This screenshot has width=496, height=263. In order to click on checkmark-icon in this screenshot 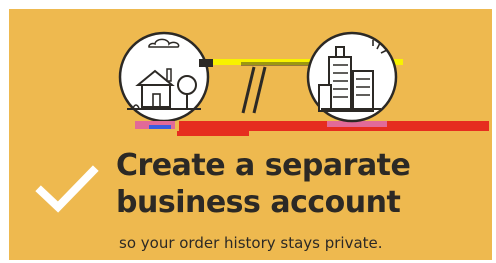, I will do `click(67, 189)`.